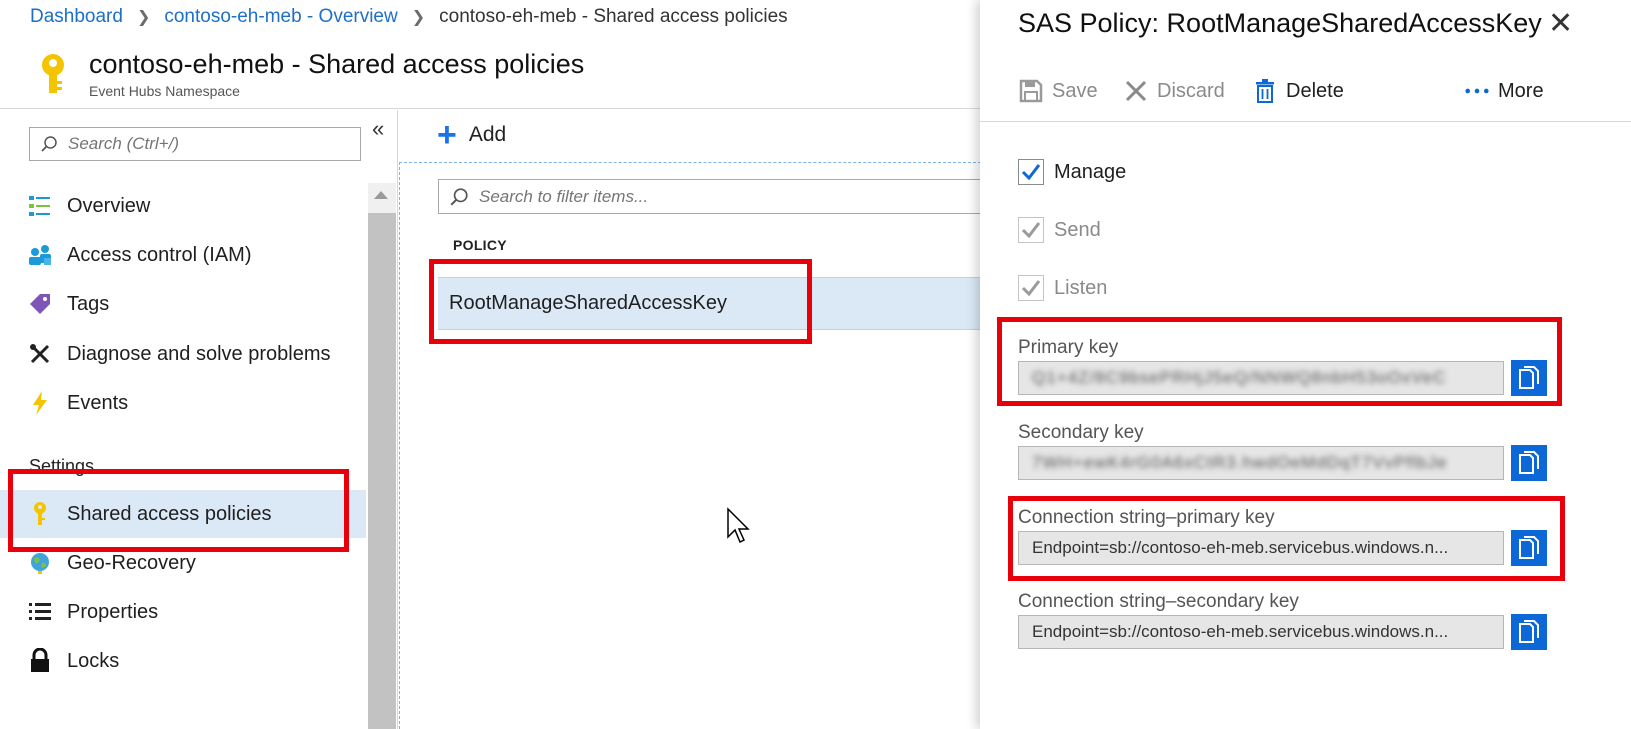 The width and height of the screenshot is (1631, 729). What do you see at coordinates (88, 303) in the screenshot?
I see `sidebar-item-label: Tags` at bounding box center [88, 303].